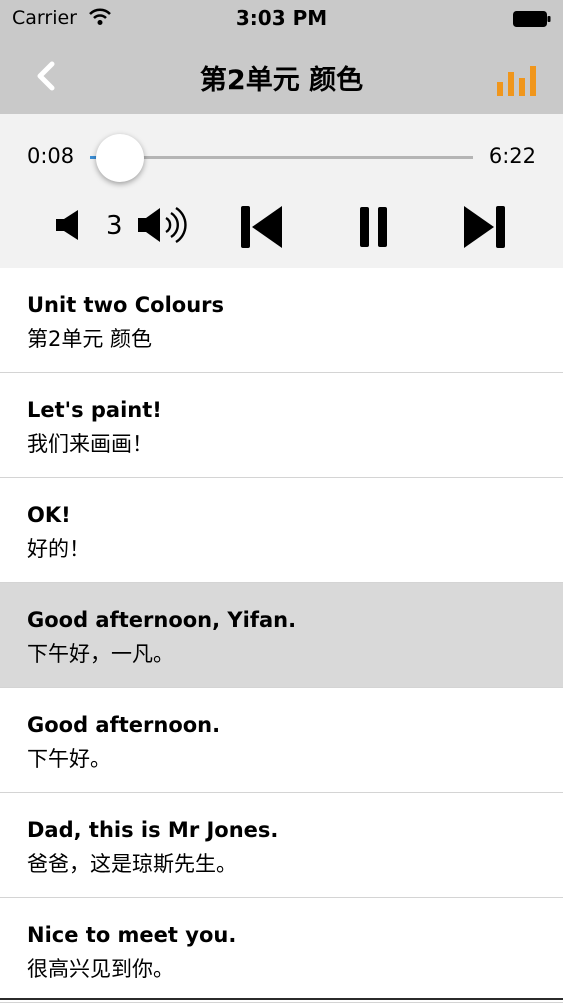 Image resolution: width=563 pixels, height=1003 pixels. Describe the element at coordinates (374, 227) in the screenshot. I see `pause-icon` at that location.